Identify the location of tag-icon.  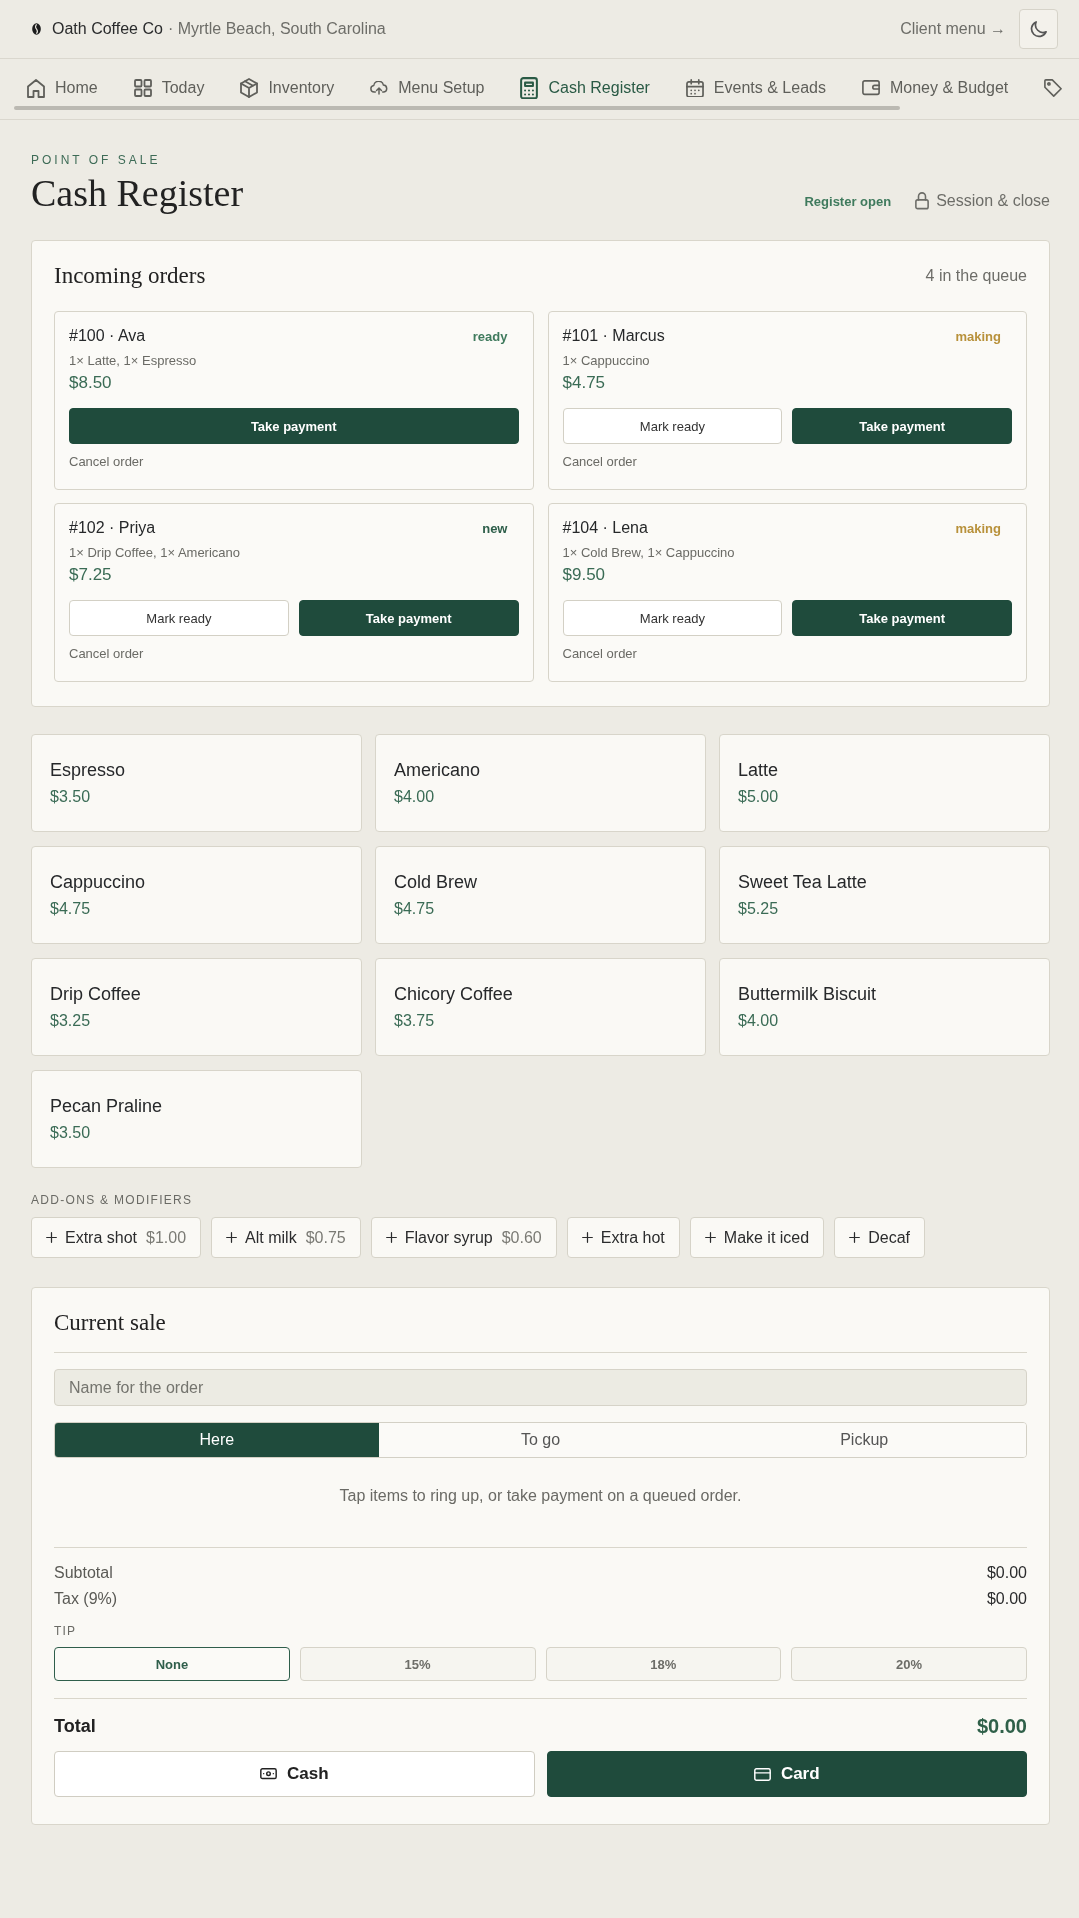
(1053, 88).